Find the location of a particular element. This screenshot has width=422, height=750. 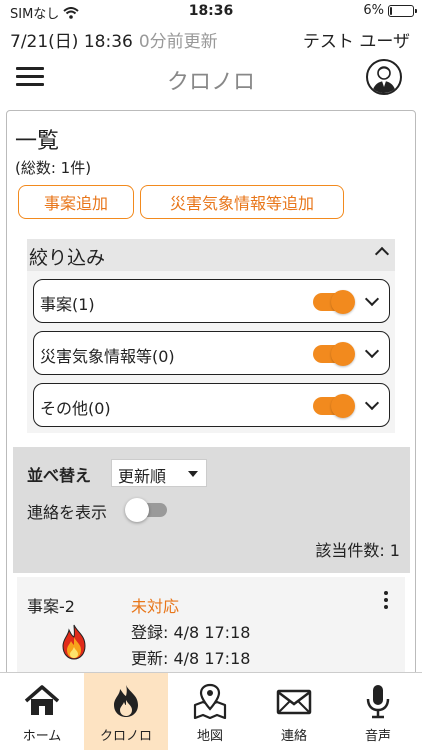

status-right: 6% is located at coordinates (390, 10).